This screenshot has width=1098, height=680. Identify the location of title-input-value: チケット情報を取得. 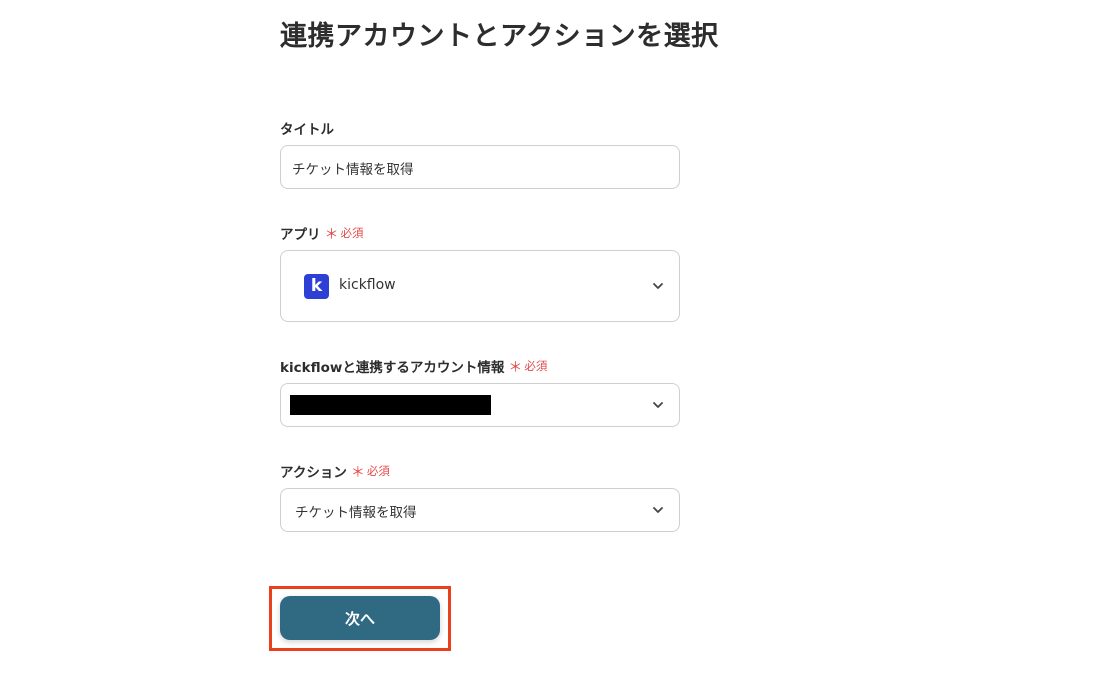
(353, 170).